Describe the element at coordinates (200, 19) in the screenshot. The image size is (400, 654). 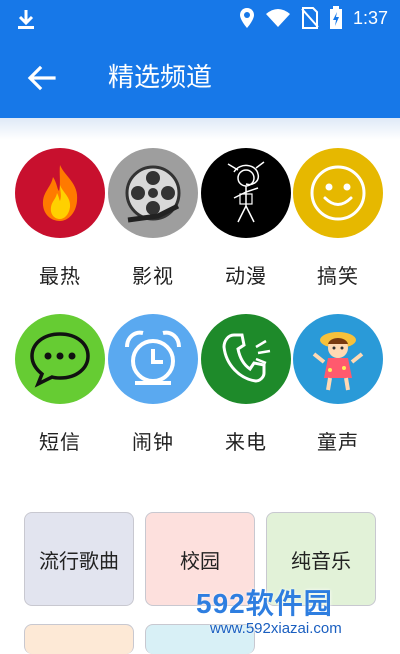
I see `status-bar: 1:37` at that location.